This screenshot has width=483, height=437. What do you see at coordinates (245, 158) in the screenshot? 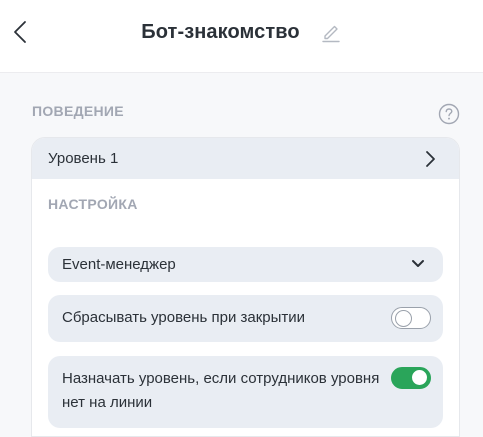
I see `level-row: Уровень 1` at bounding box center [245, 158].